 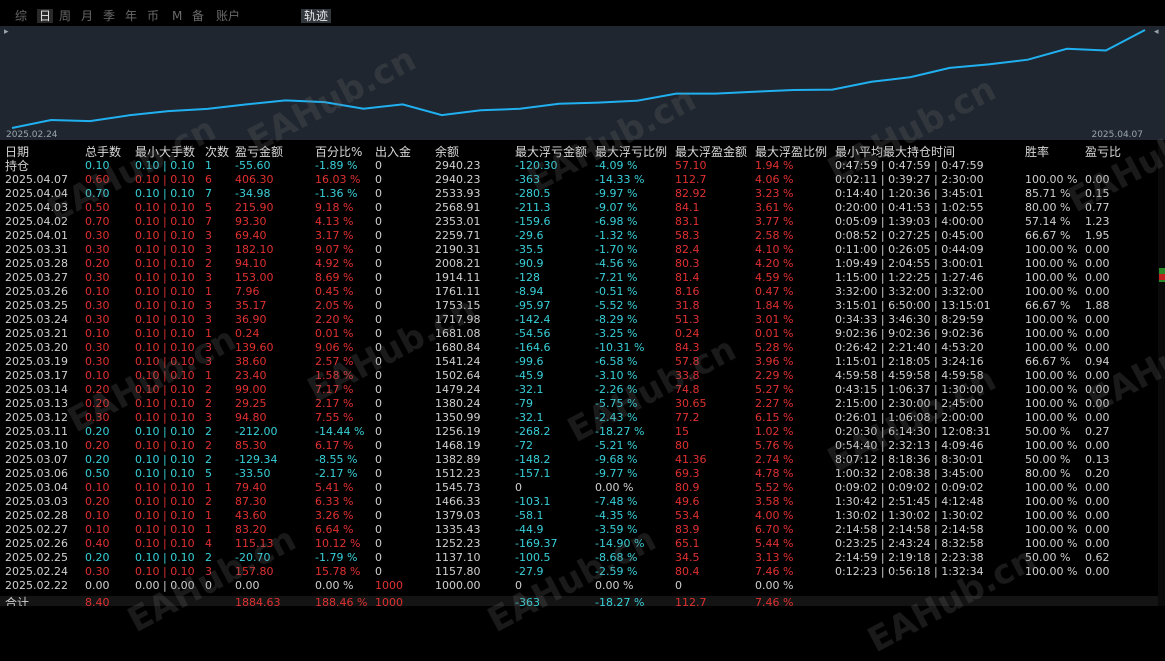 What do you see at coordinates (687, 417) in the screenshot?
I see `cell-mfp: 77.2` at bounding box center [687, 417].